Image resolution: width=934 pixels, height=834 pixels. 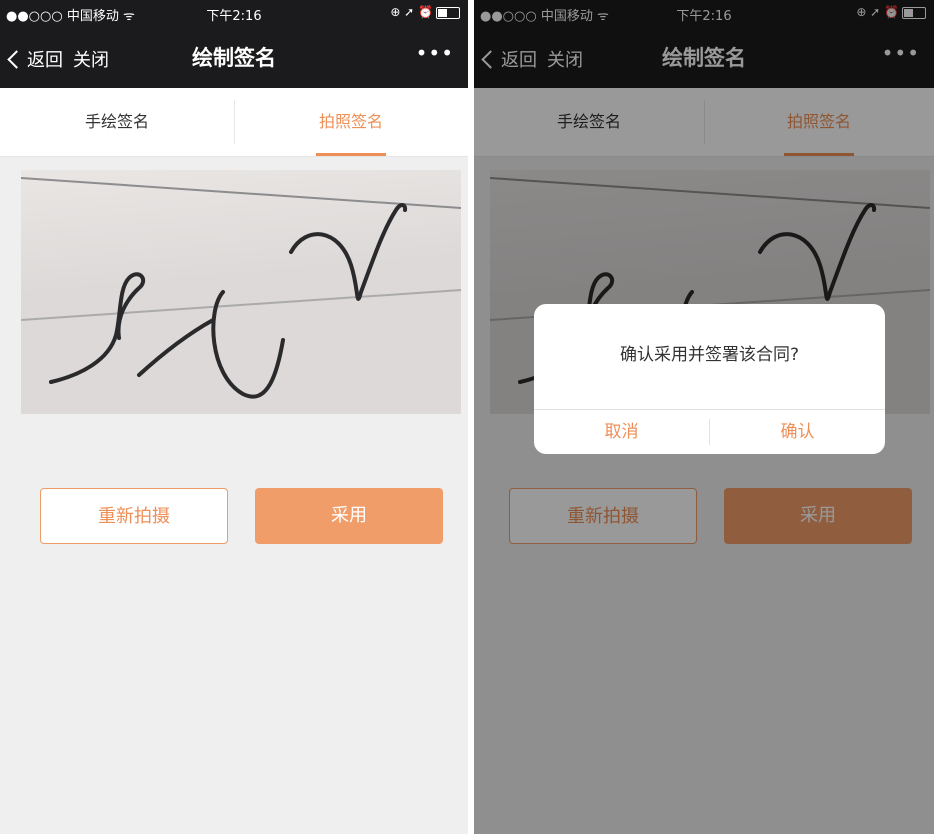 I want to click on signature-photo-drawing, so click(x=241, y=288).